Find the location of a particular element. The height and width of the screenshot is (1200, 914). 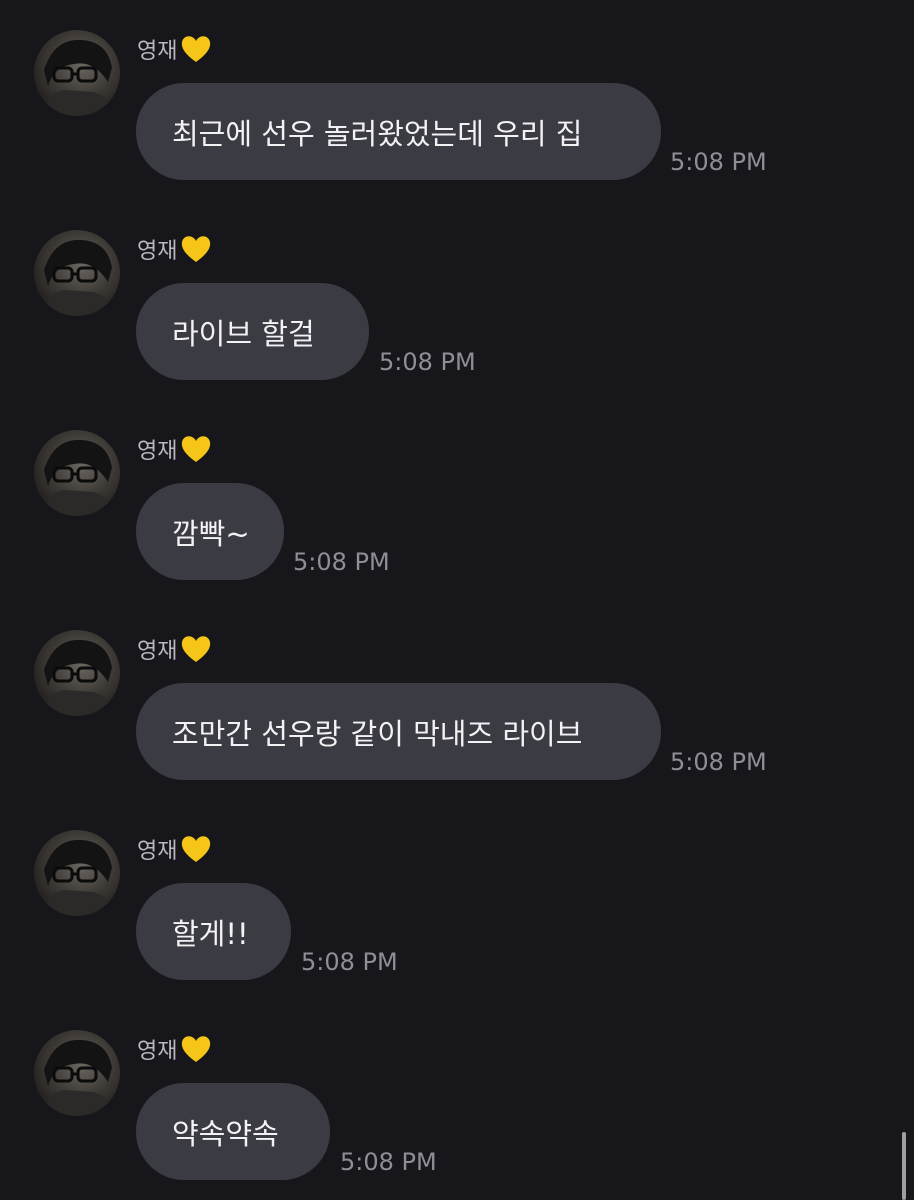

message-text: 약속약속 is located at coordinates (225, 1133).